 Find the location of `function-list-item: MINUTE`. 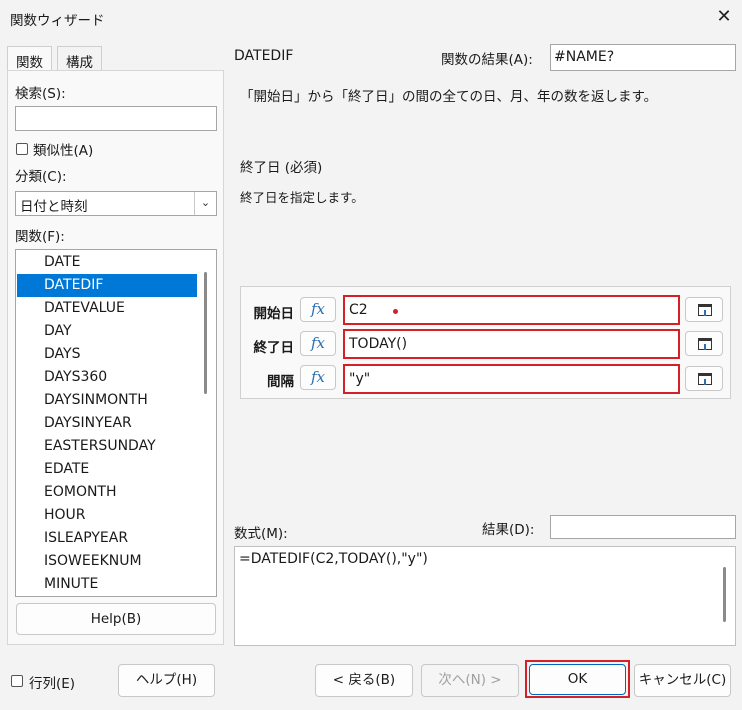

function-list-item: MINUTE is located at coordinates (107, 584).